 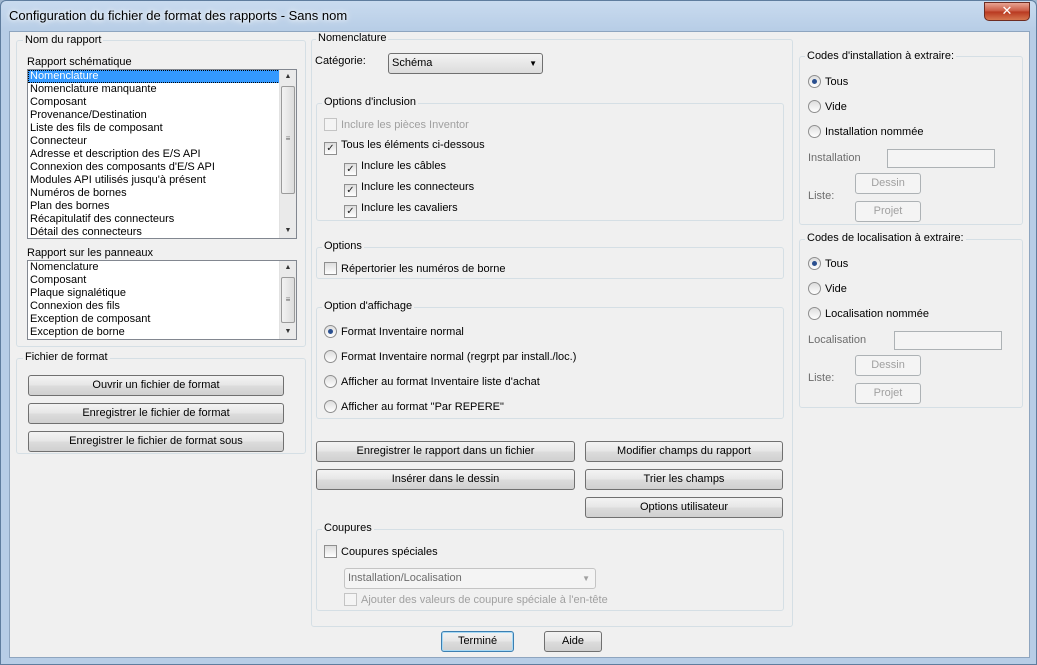 I want to click on display-normal-label: Format Inventaire normal, so click(x=402, y=332).